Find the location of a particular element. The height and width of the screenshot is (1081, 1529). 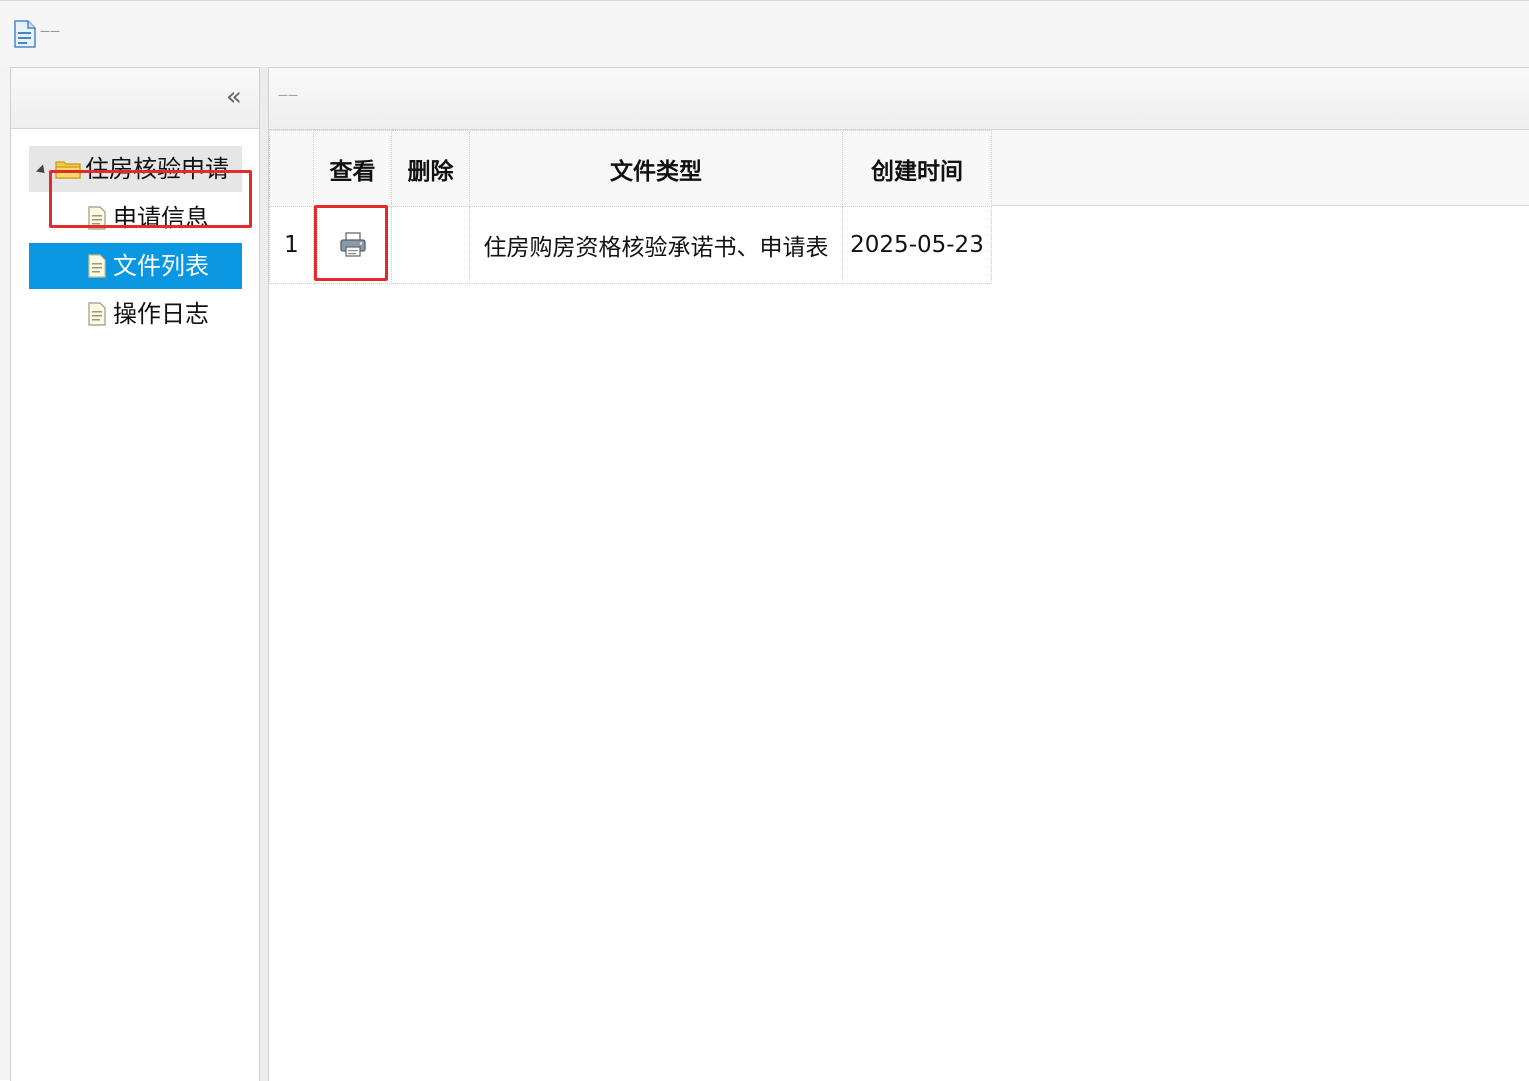

column-header-index is located at coordinates (291, 168).